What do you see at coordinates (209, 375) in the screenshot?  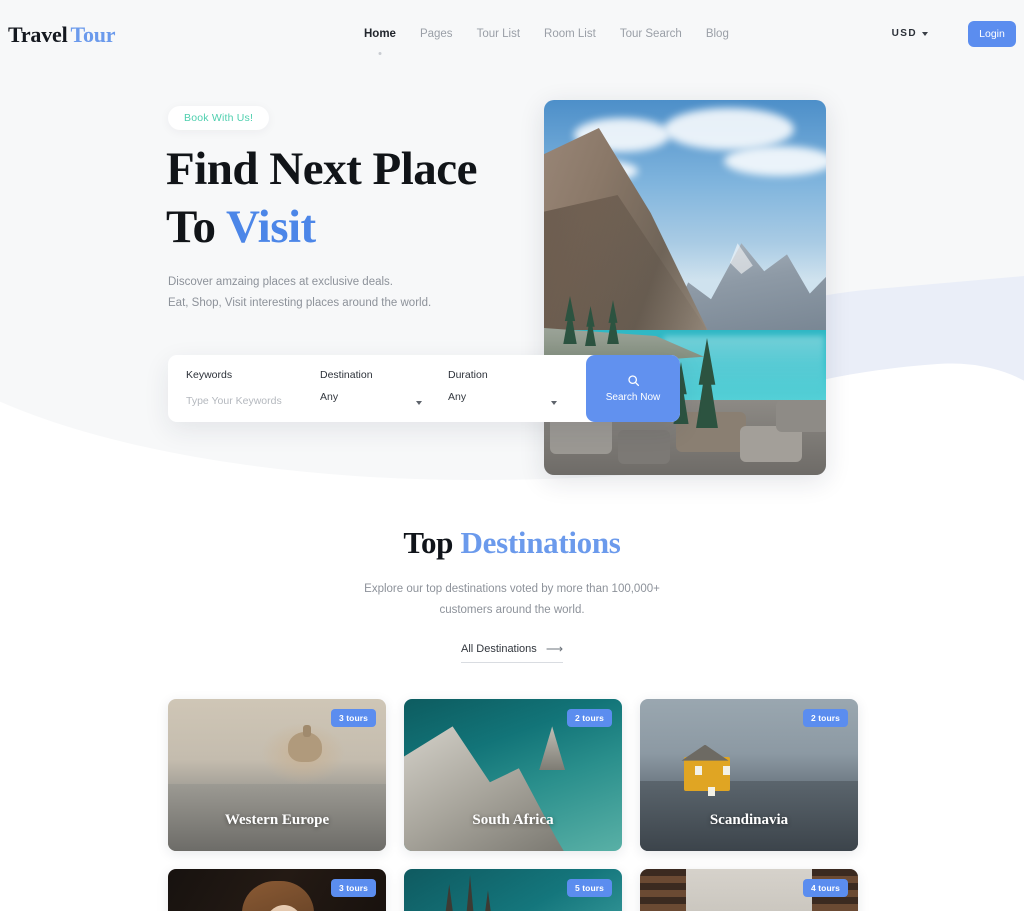 I see `keywords-label: Keywords` at bounding box center [209, 375].